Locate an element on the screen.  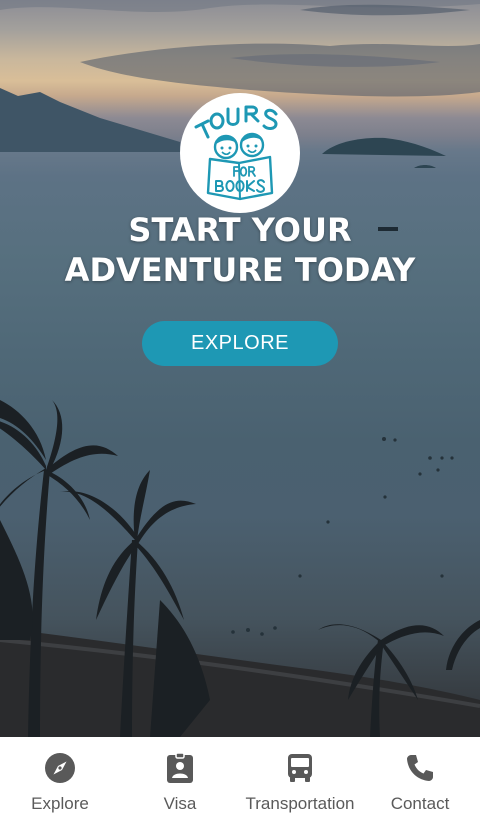
tab-visa-label: Visa is located at coordinates (180, 803).